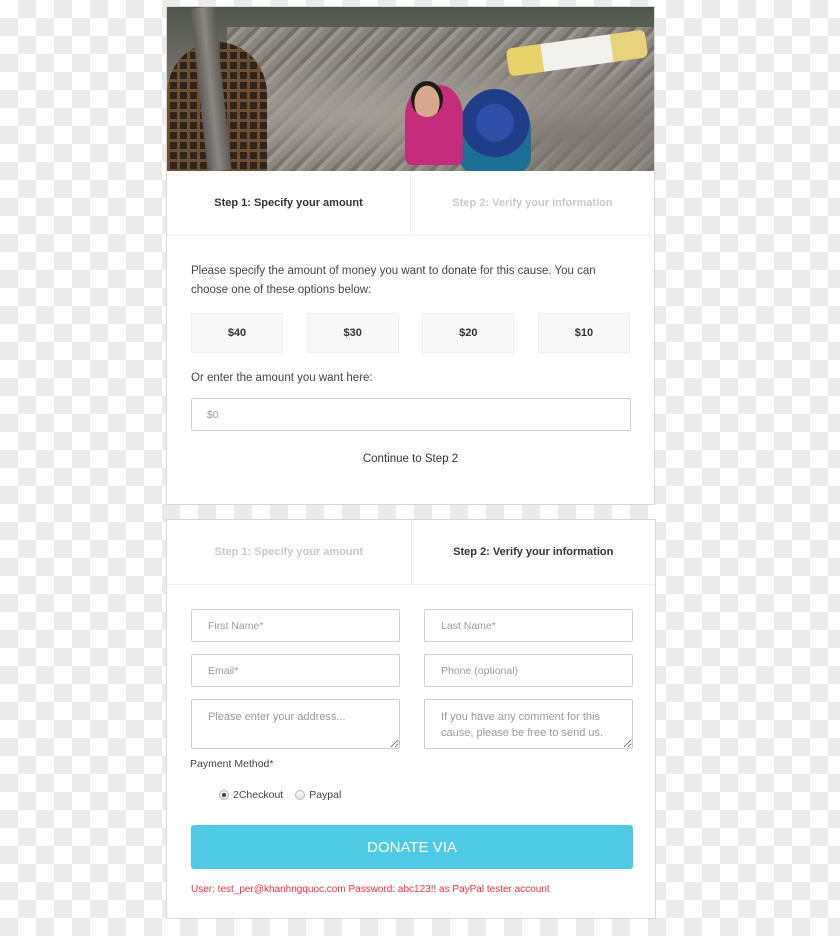 The image size is (840, 936). I want to click on first-name-field, so click(295, 625).